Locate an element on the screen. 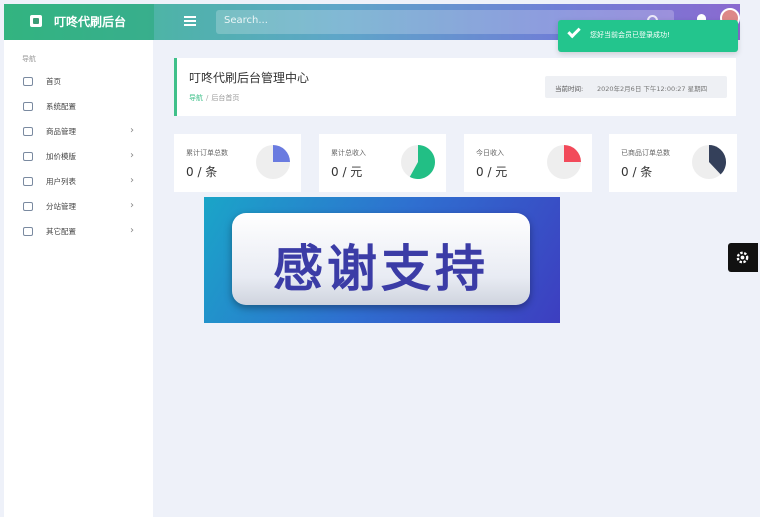 This screenshot has height=517, width=760. sidebar-item: 系统配置 is located at coordinates (78, 107).